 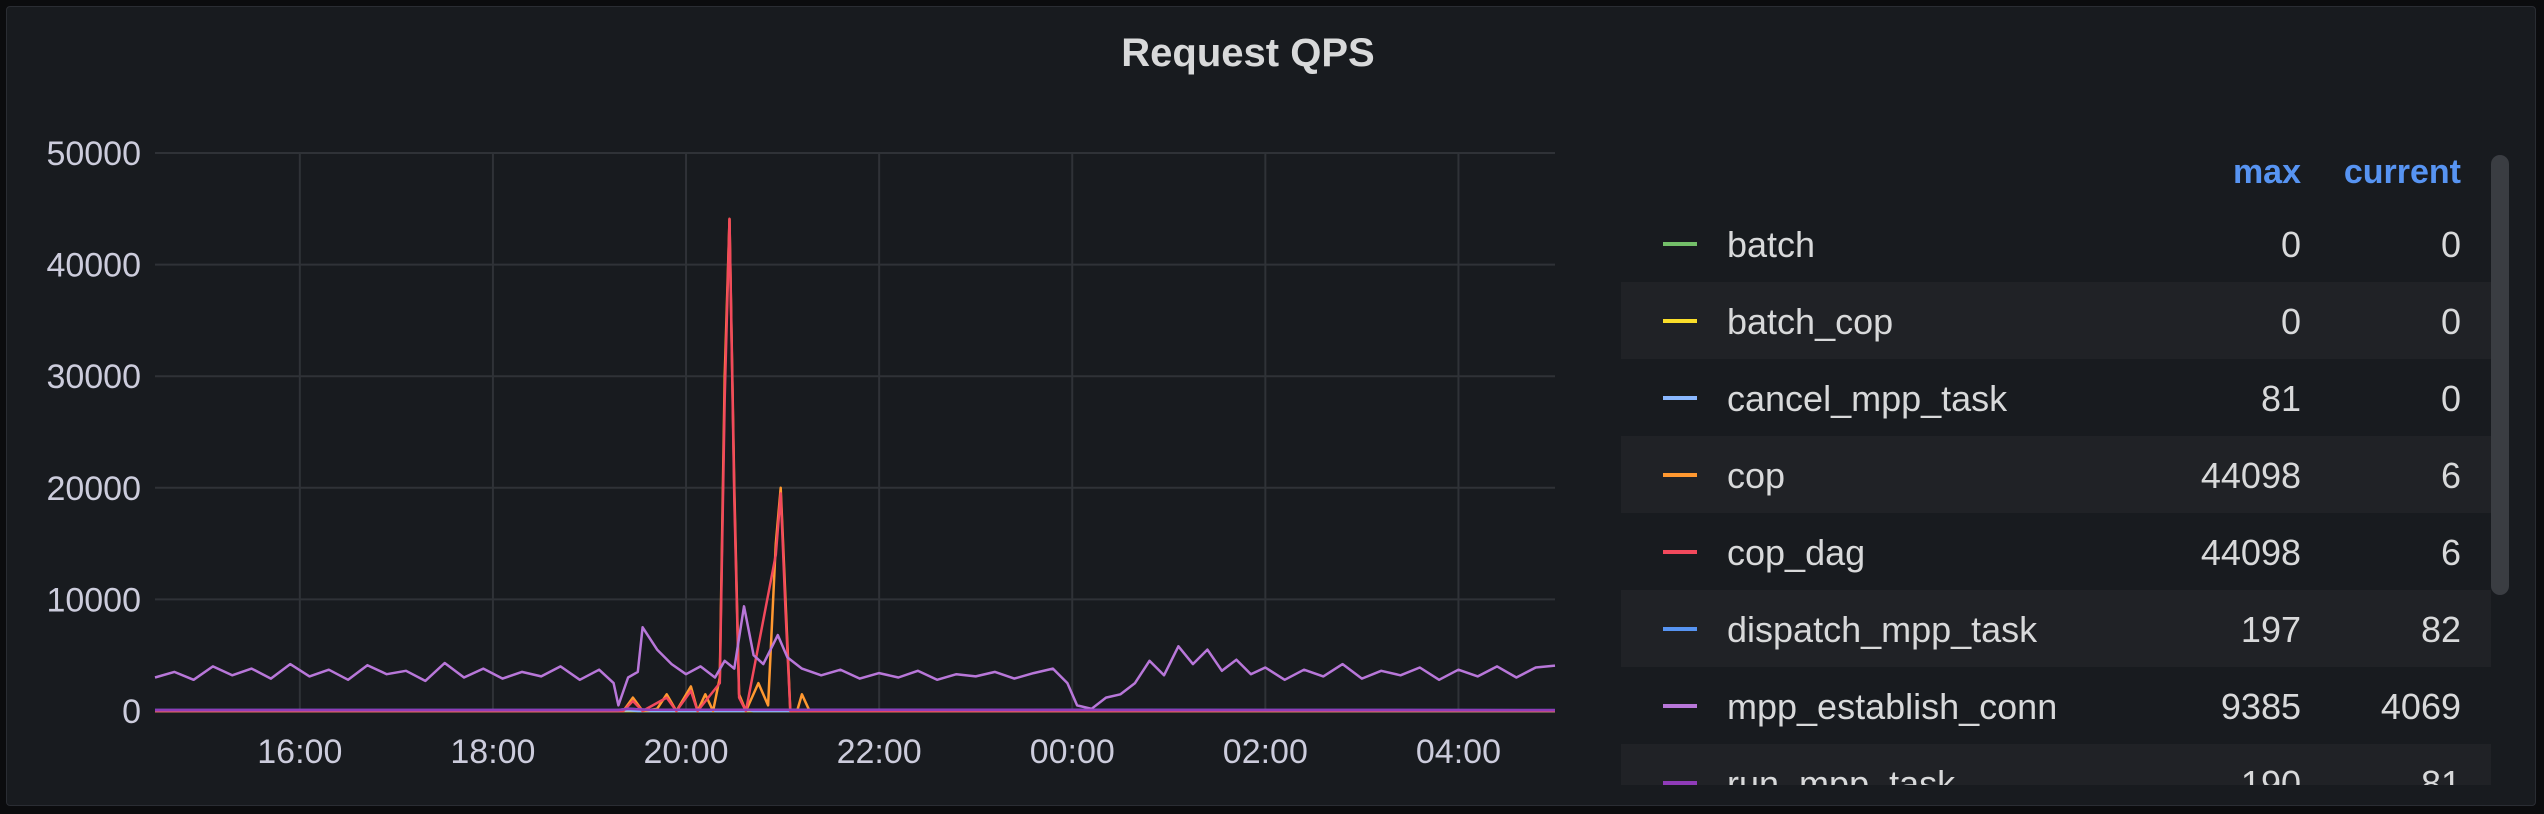 I want to click on legend-max-value: 197, so click(x=2270, y=629).